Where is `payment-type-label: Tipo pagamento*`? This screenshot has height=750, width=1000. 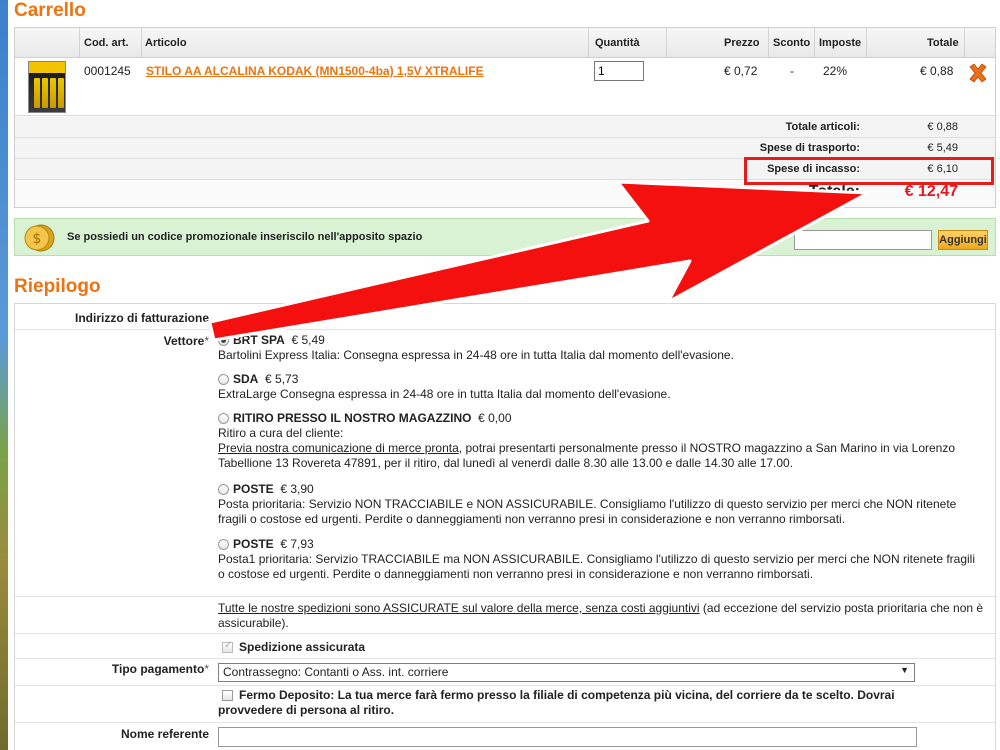 payment-type-label: Tipo pagamento* is located at coordinates (160, 669).